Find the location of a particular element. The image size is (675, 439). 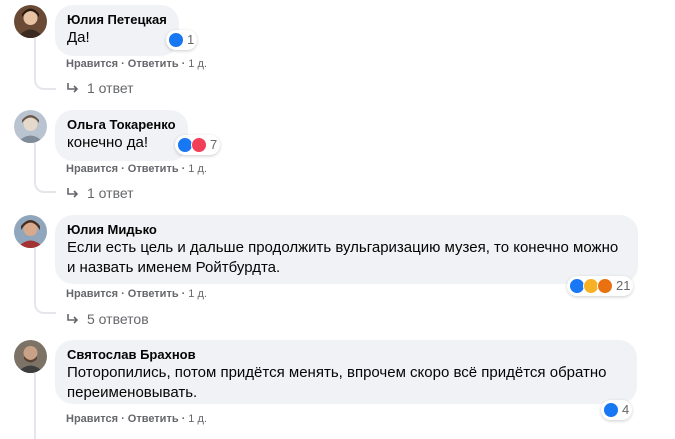

reaction-summary: 1 is located at coordinates (182, 40).